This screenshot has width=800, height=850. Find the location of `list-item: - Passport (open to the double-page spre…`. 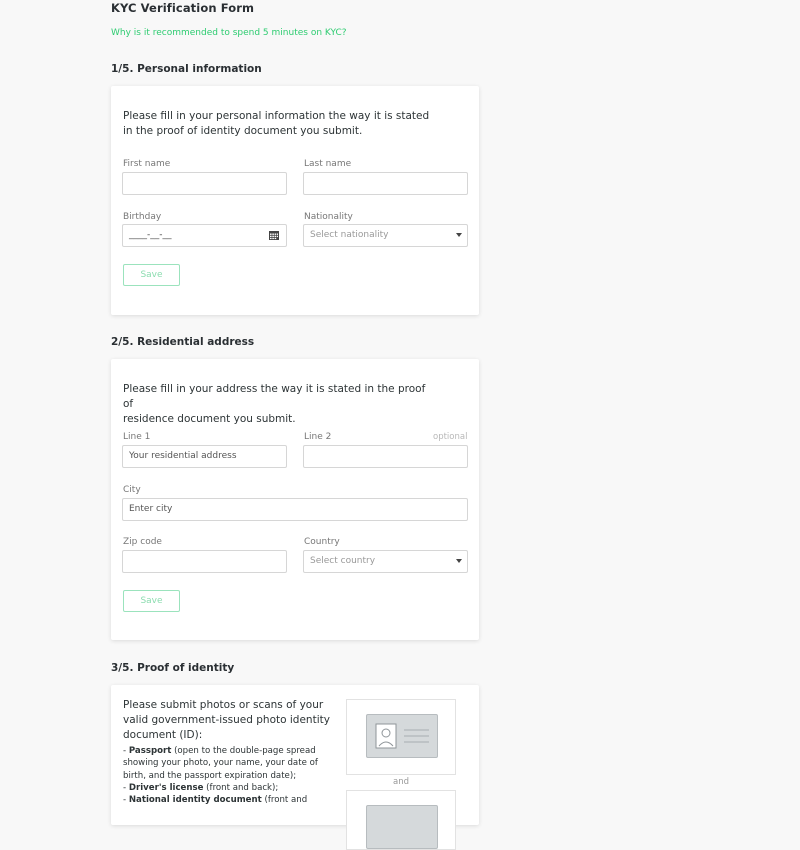

list-item: - Passport (open to the double-page spre… is located at coordinates (220, 763).